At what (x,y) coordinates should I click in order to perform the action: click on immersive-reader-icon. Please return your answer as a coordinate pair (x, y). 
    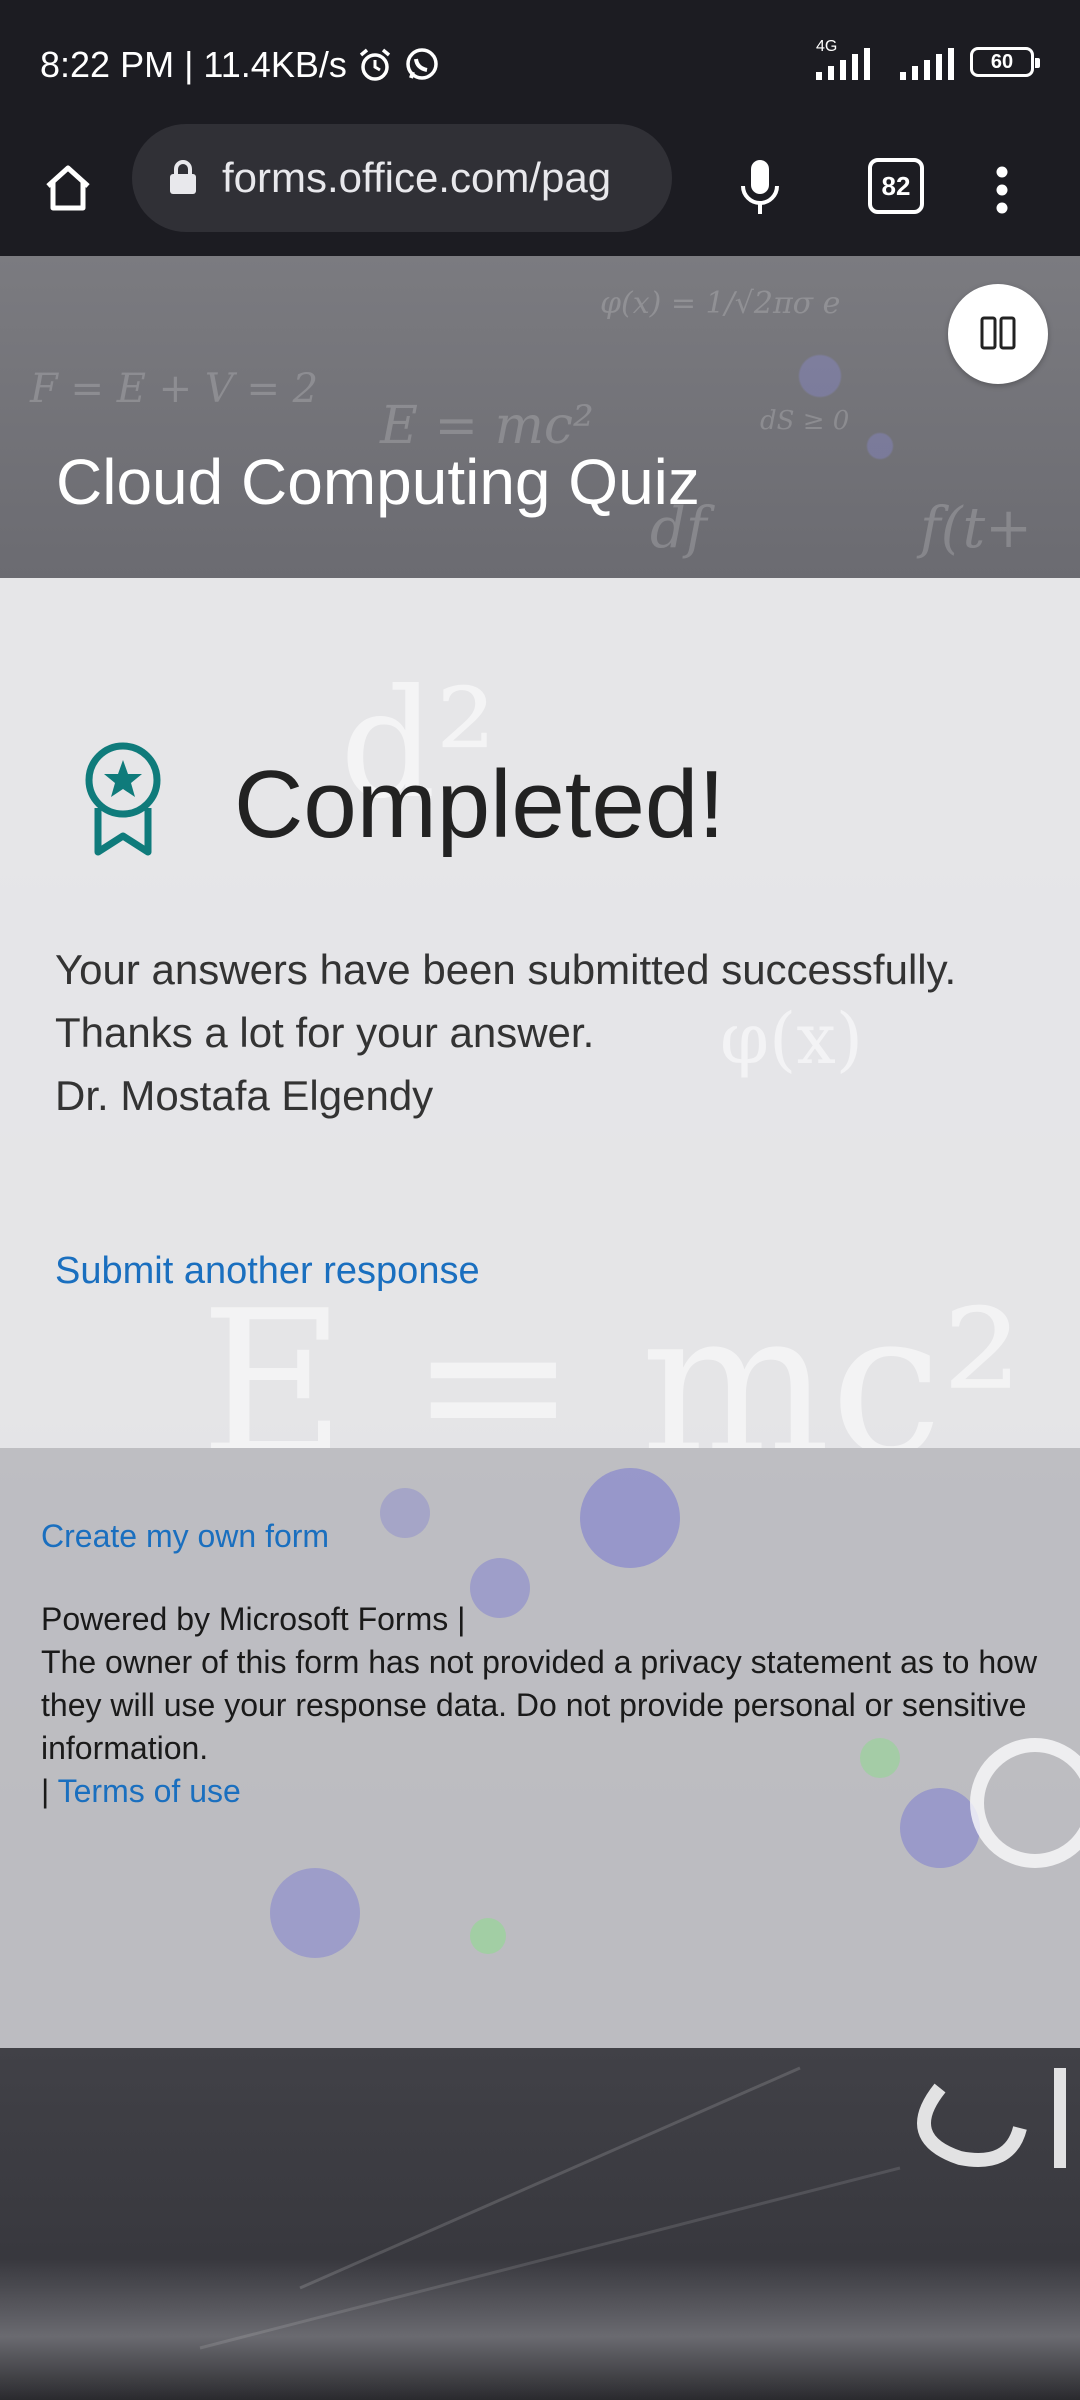
    Looking at the image, I should click on (998, 333).